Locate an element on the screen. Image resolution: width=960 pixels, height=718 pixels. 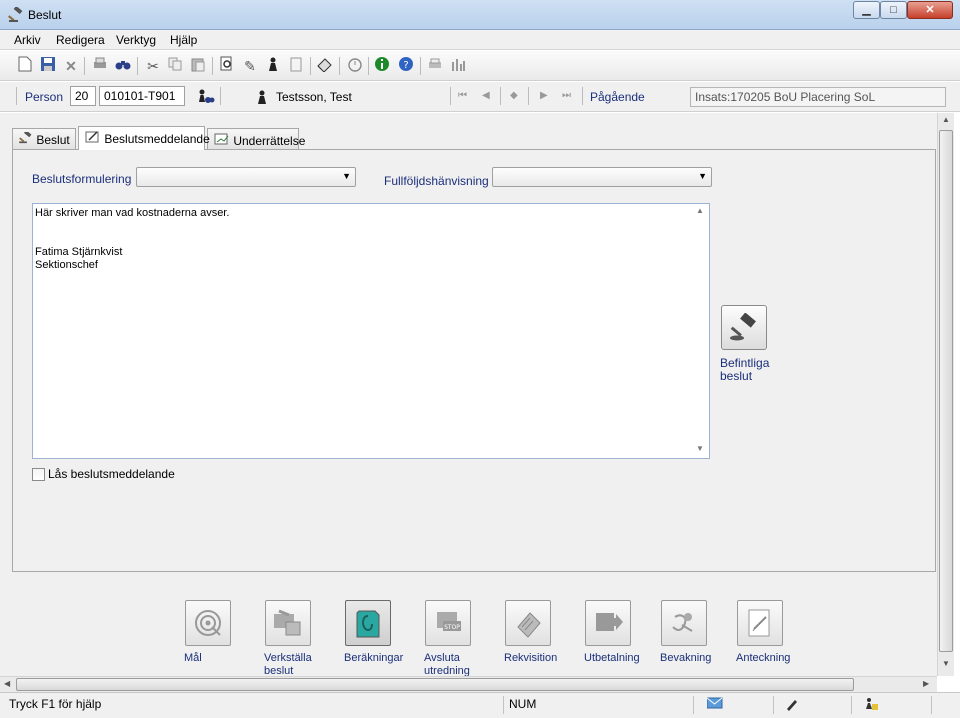
case-status: Pågående is located at coordinates (617, 97).